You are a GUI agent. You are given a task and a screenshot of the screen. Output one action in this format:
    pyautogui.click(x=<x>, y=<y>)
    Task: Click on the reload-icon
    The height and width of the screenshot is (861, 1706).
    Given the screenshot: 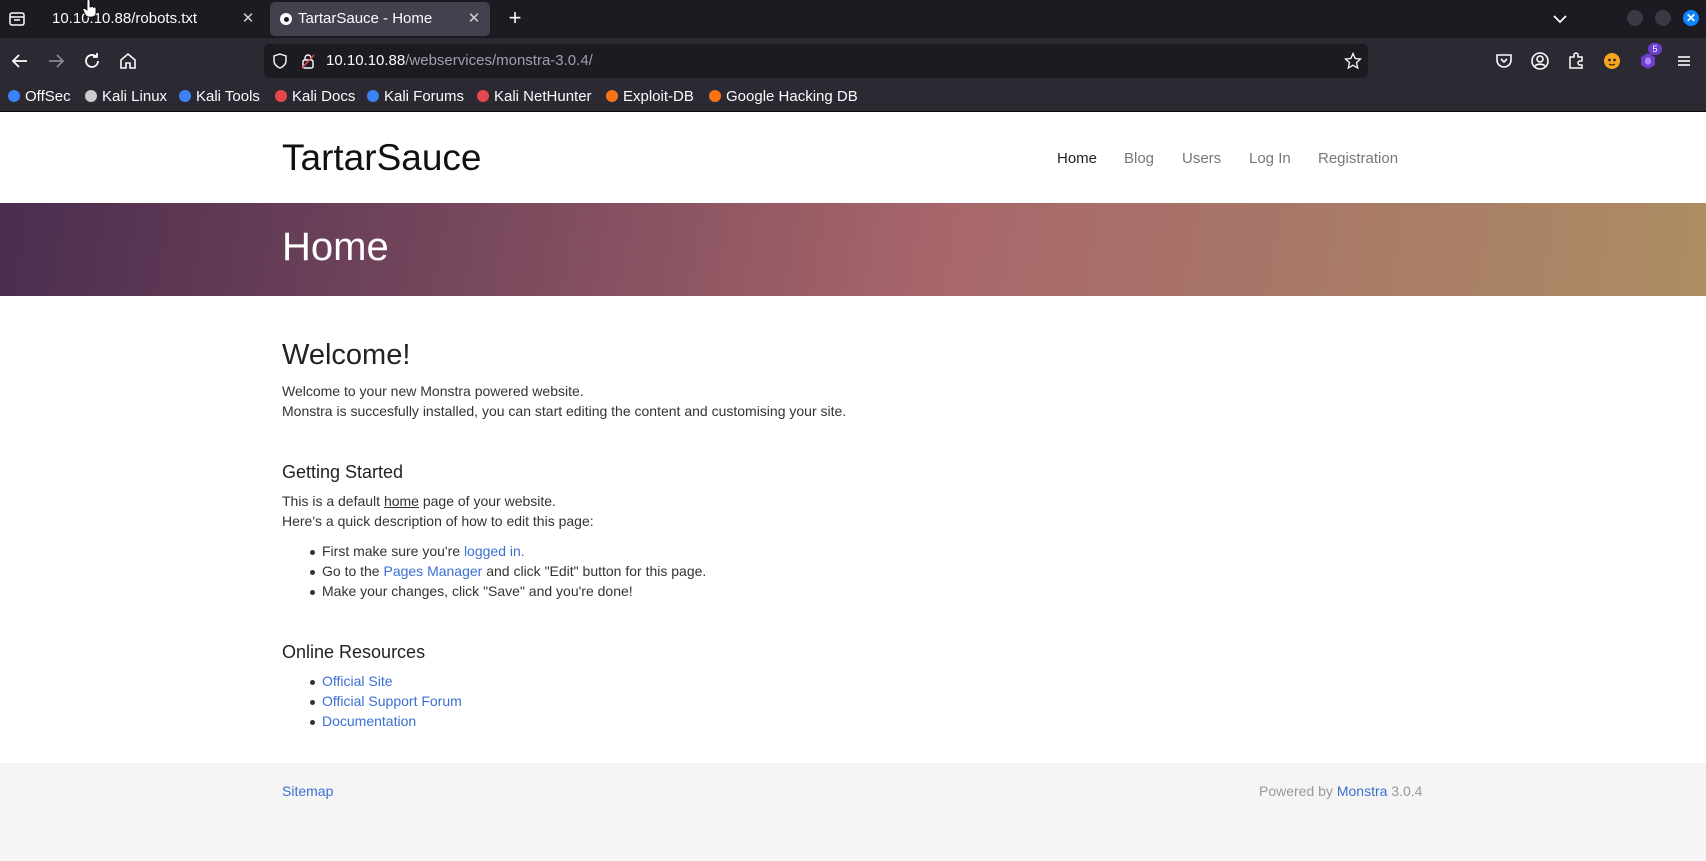 What is the action you would take?
    pyautogui.click(x=92, y=61)
    